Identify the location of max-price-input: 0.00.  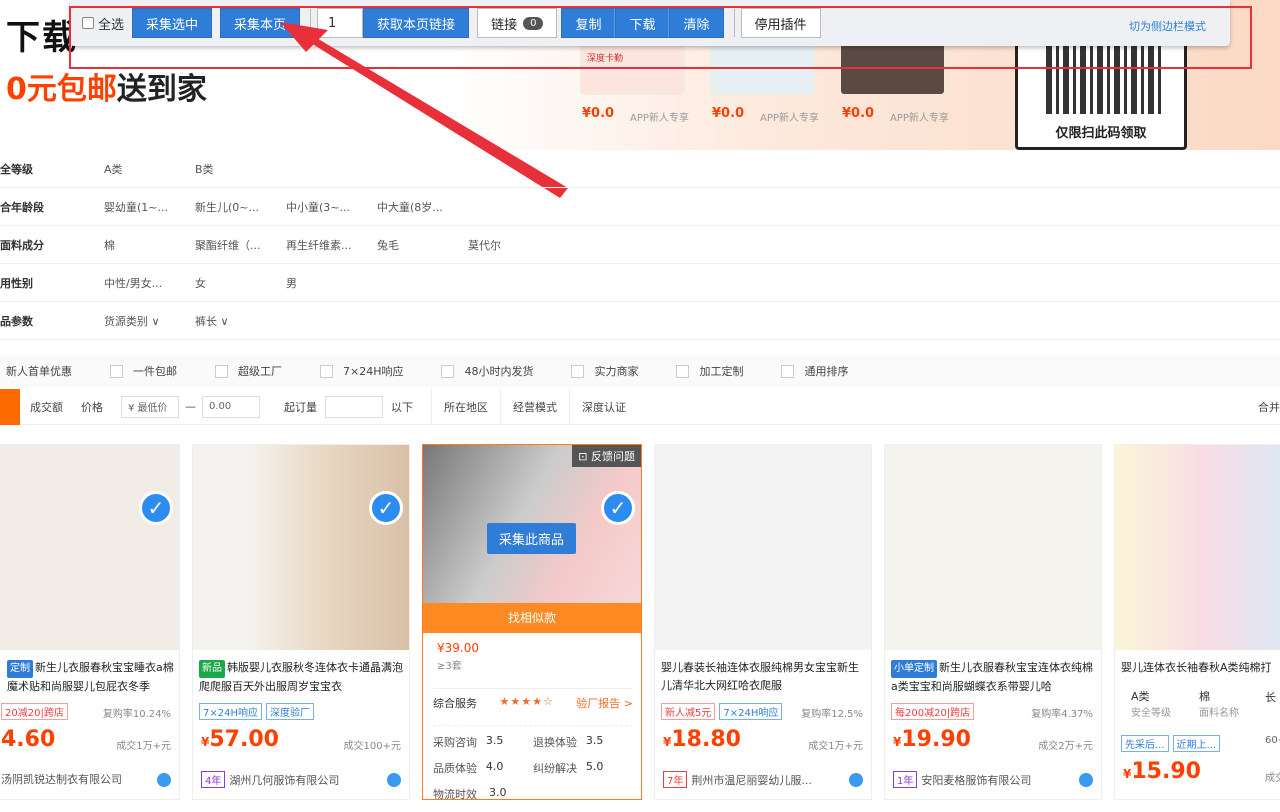
(231, 406).